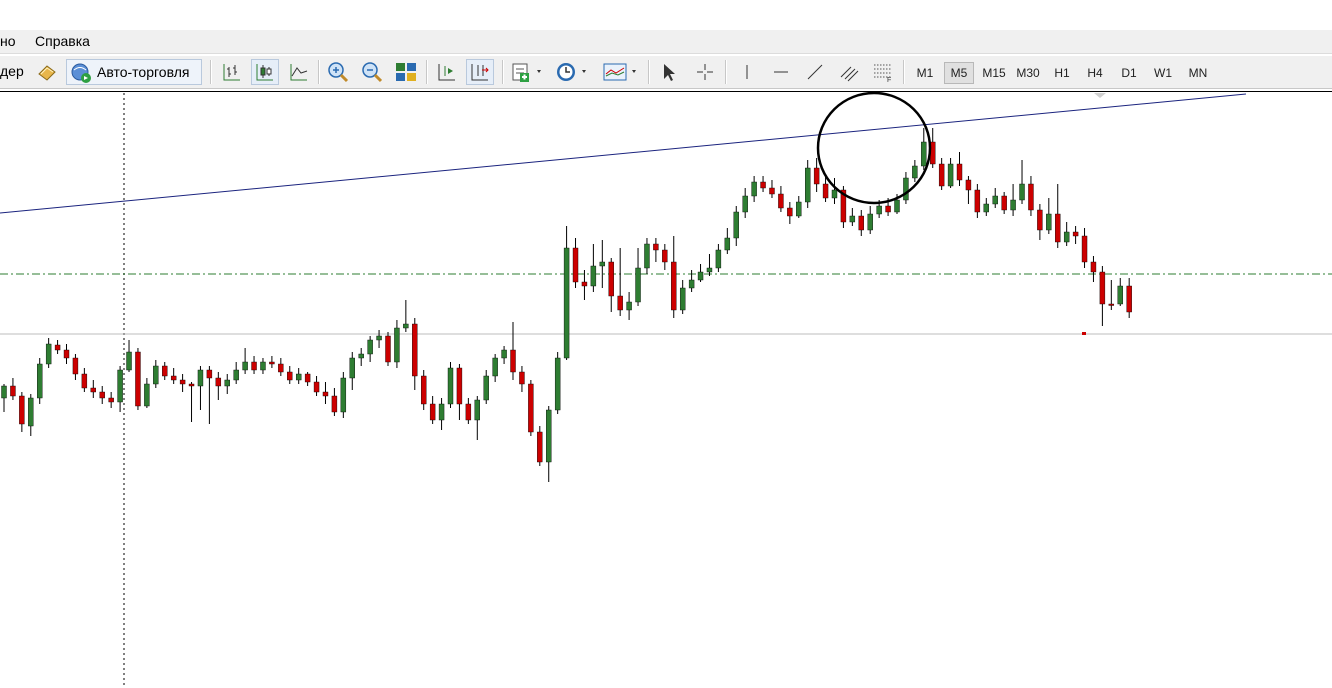 This screenshot has height=688, width=1332. Describe the element at coordinates (815, 72) in the screenshot. I see `trendline-icon` at that location.